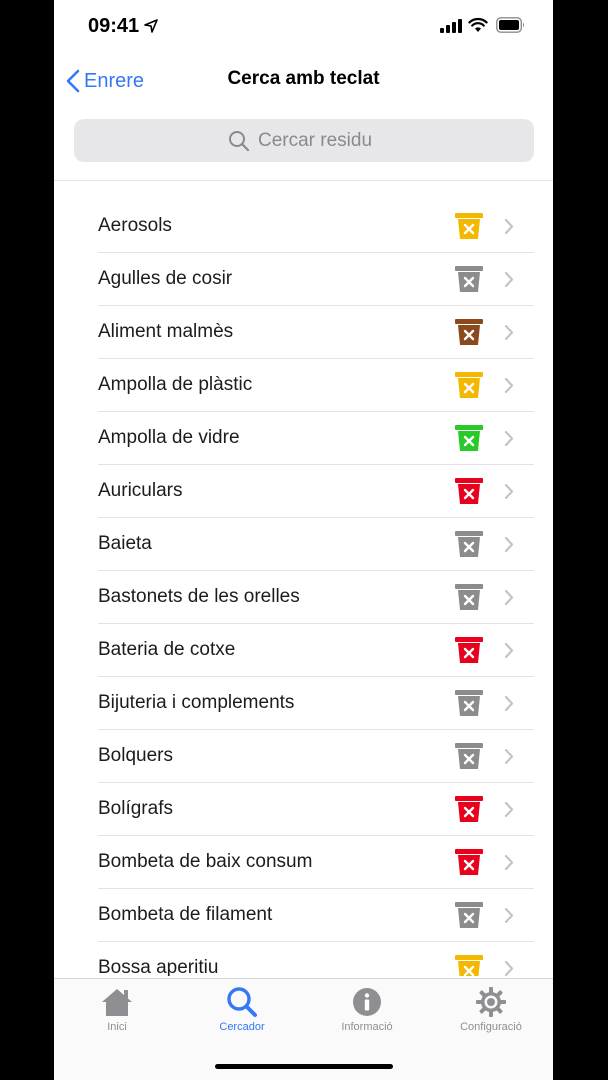  I want to click on tab-inici: Inici, so click(117, 1013).